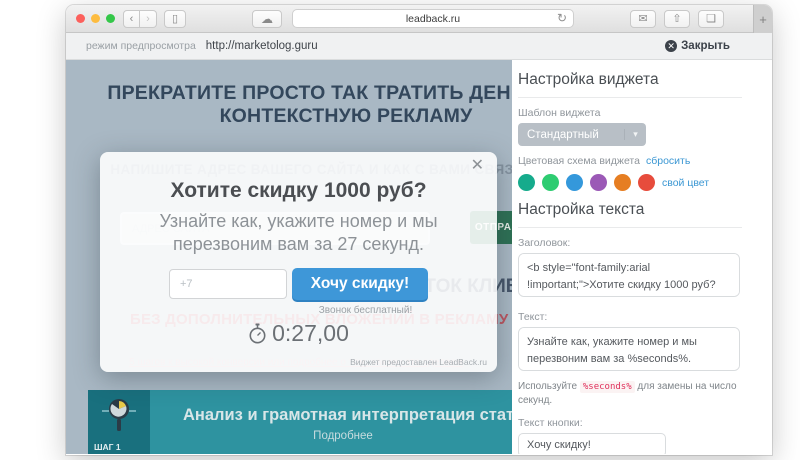 The height and width of the screenshot is (460, 800). I want to click on free-call-note: Звонок бесплатный!, so click(365, 310).